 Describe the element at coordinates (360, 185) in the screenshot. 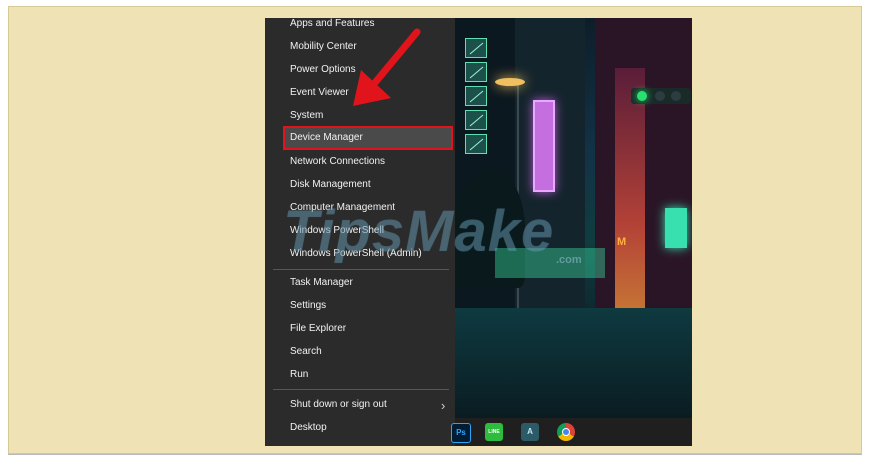

I see `menu-item-disk-management: Disk Management` at that location.